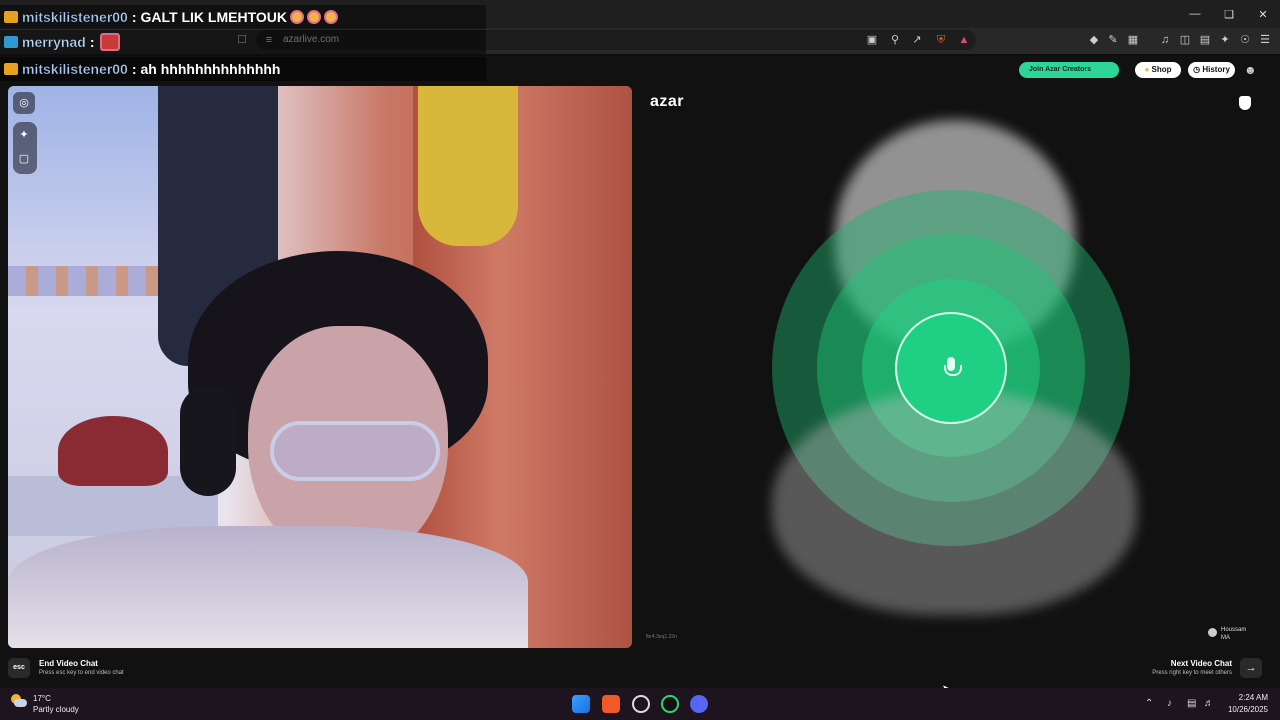  Describe the element at coordinates (964, 40) in the screenshot. I see `brave-rewards-icon: ▲` at that location.